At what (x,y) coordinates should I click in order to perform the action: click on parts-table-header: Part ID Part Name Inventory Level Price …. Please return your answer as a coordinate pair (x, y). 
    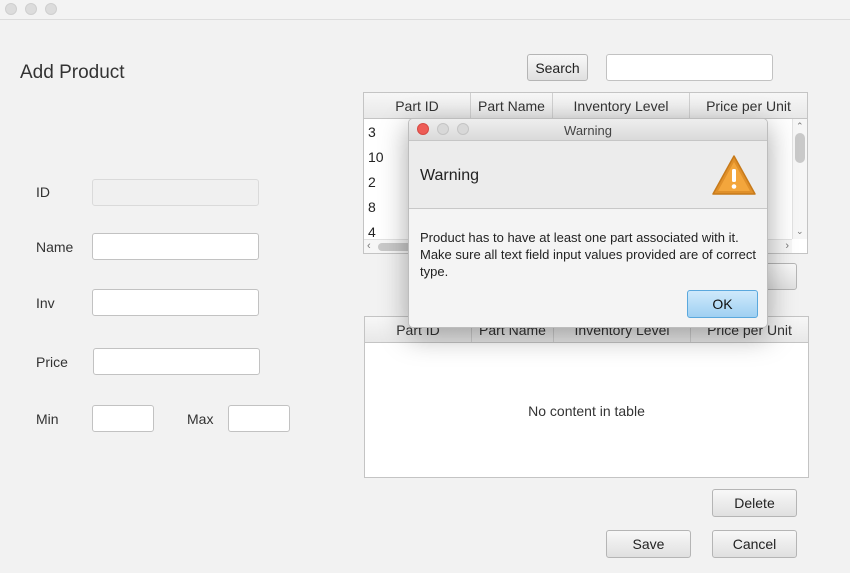
    Looking at the image, I should click on (585, 106).